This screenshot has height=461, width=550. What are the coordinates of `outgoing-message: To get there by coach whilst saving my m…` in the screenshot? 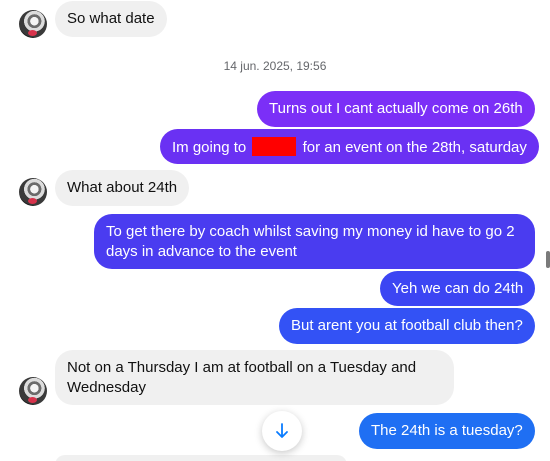 It's located at (314, 241).